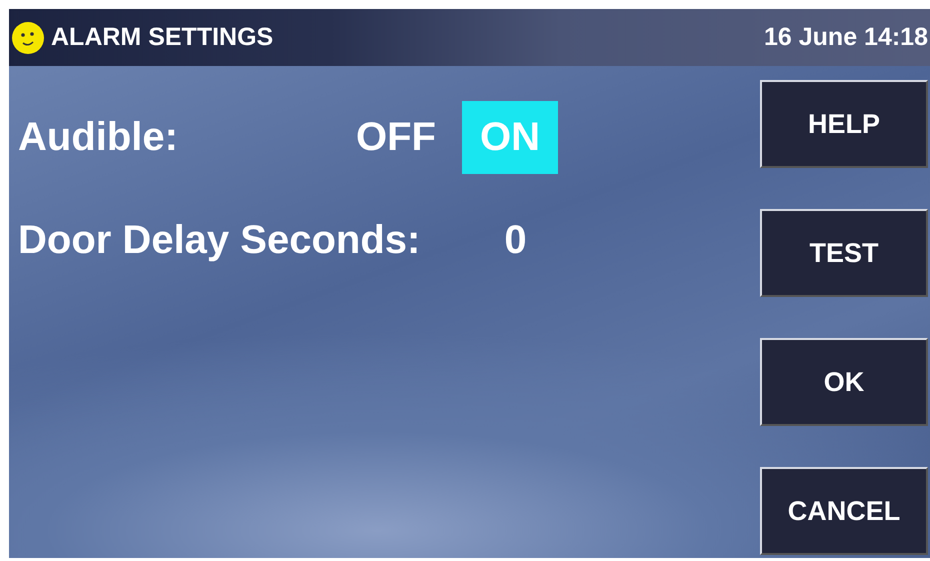  Describe the element at coordinates (98, 137) in the screenshot. I see `setting-label: Audible:` at that location.